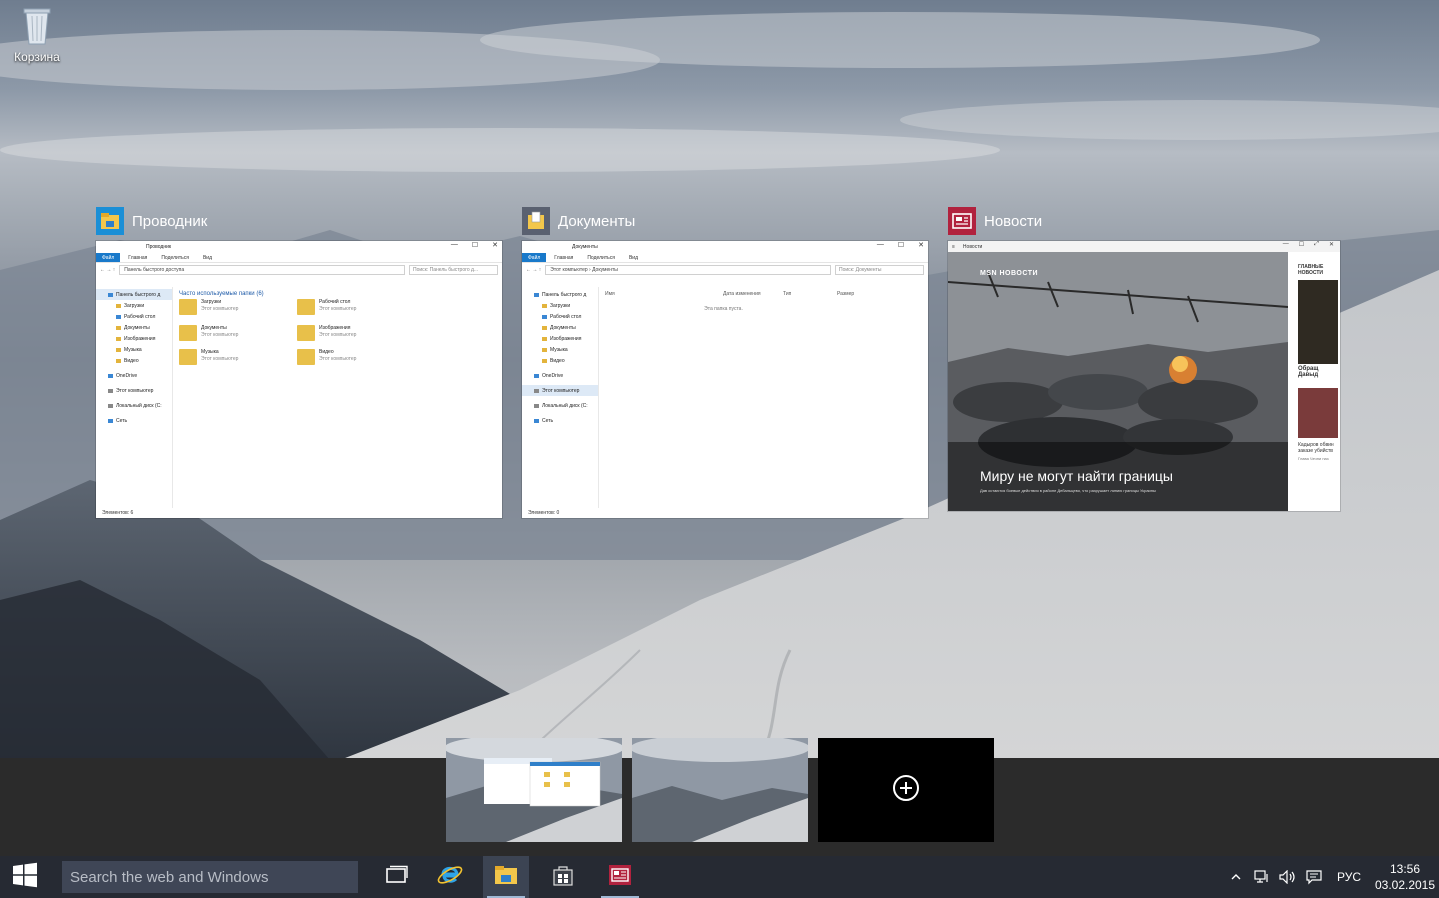 The height and width of the screenshot is (898, 1439). Describe the element at coordinates (37, 57) in the screenshot. I see `recycle-bin-label: Корзина` at that location.